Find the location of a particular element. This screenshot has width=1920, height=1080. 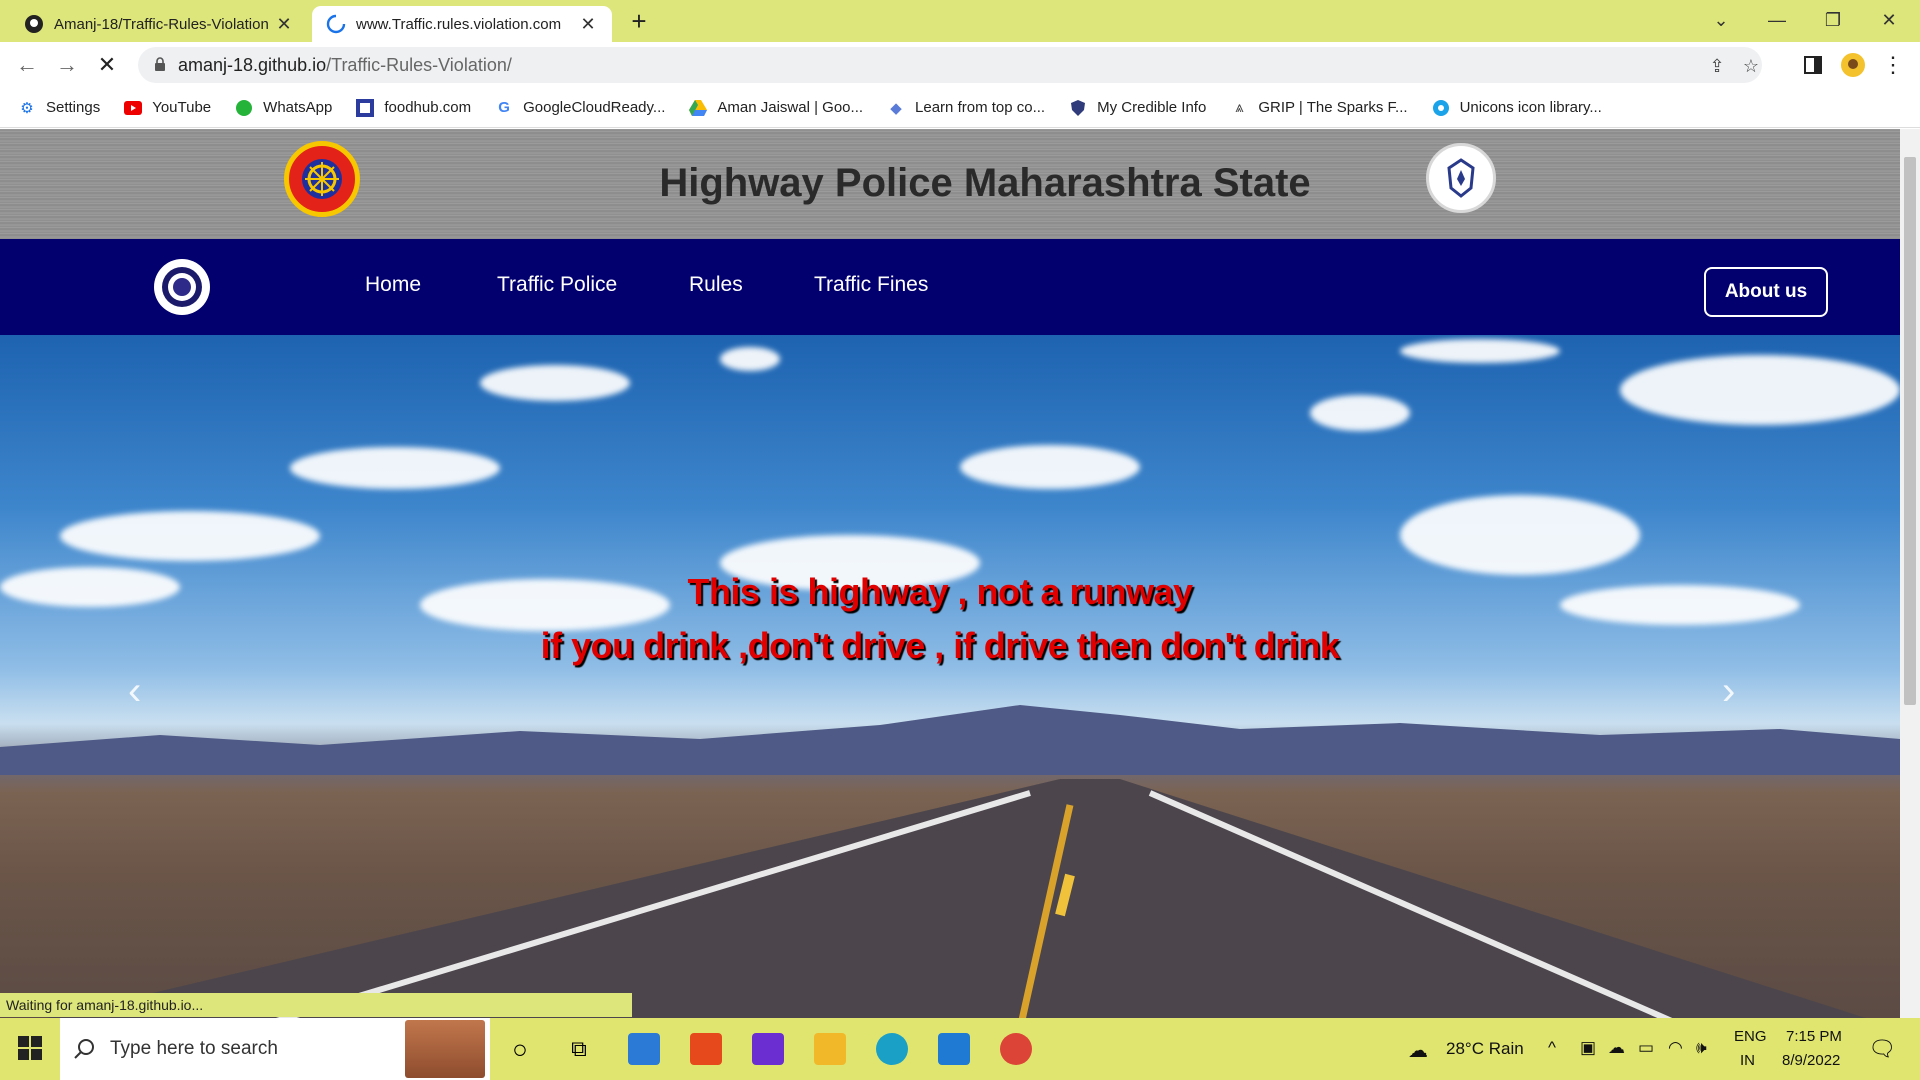

intellij-icon is located at coordinates (768, 1049).